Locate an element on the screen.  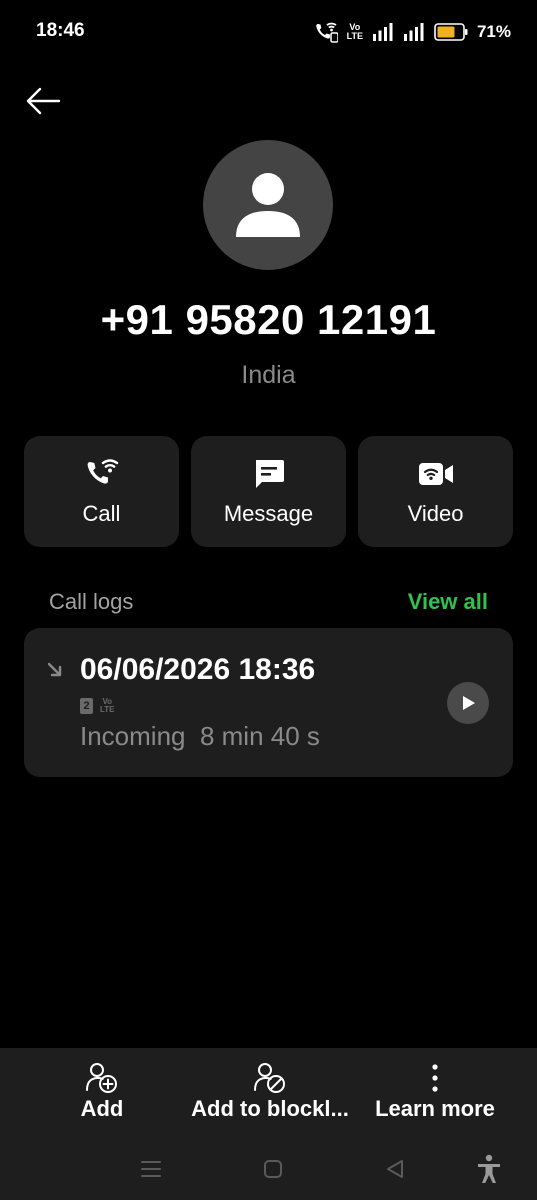
message-icon is located at coordinates (269, 473).